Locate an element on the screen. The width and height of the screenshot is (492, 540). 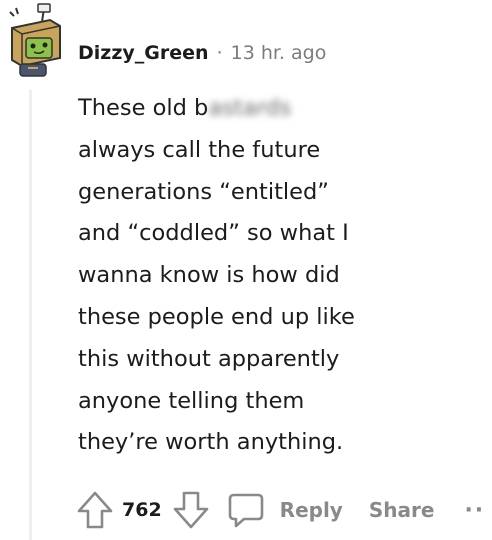
reply-button: Reply is located at coordinates (284, 510).